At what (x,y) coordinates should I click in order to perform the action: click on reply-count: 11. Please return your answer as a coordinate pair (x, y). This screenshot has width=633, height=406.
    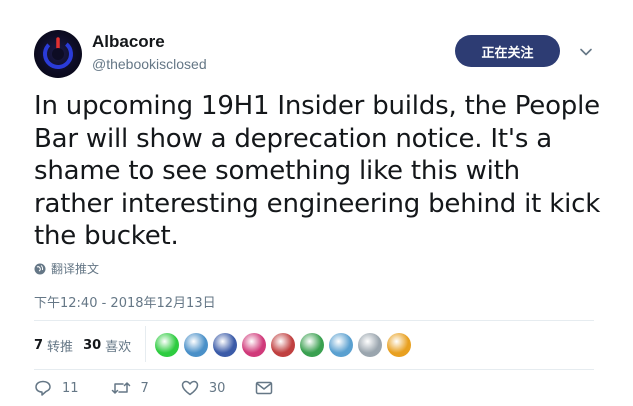
    Looking at the image, I should click on (70, 388).